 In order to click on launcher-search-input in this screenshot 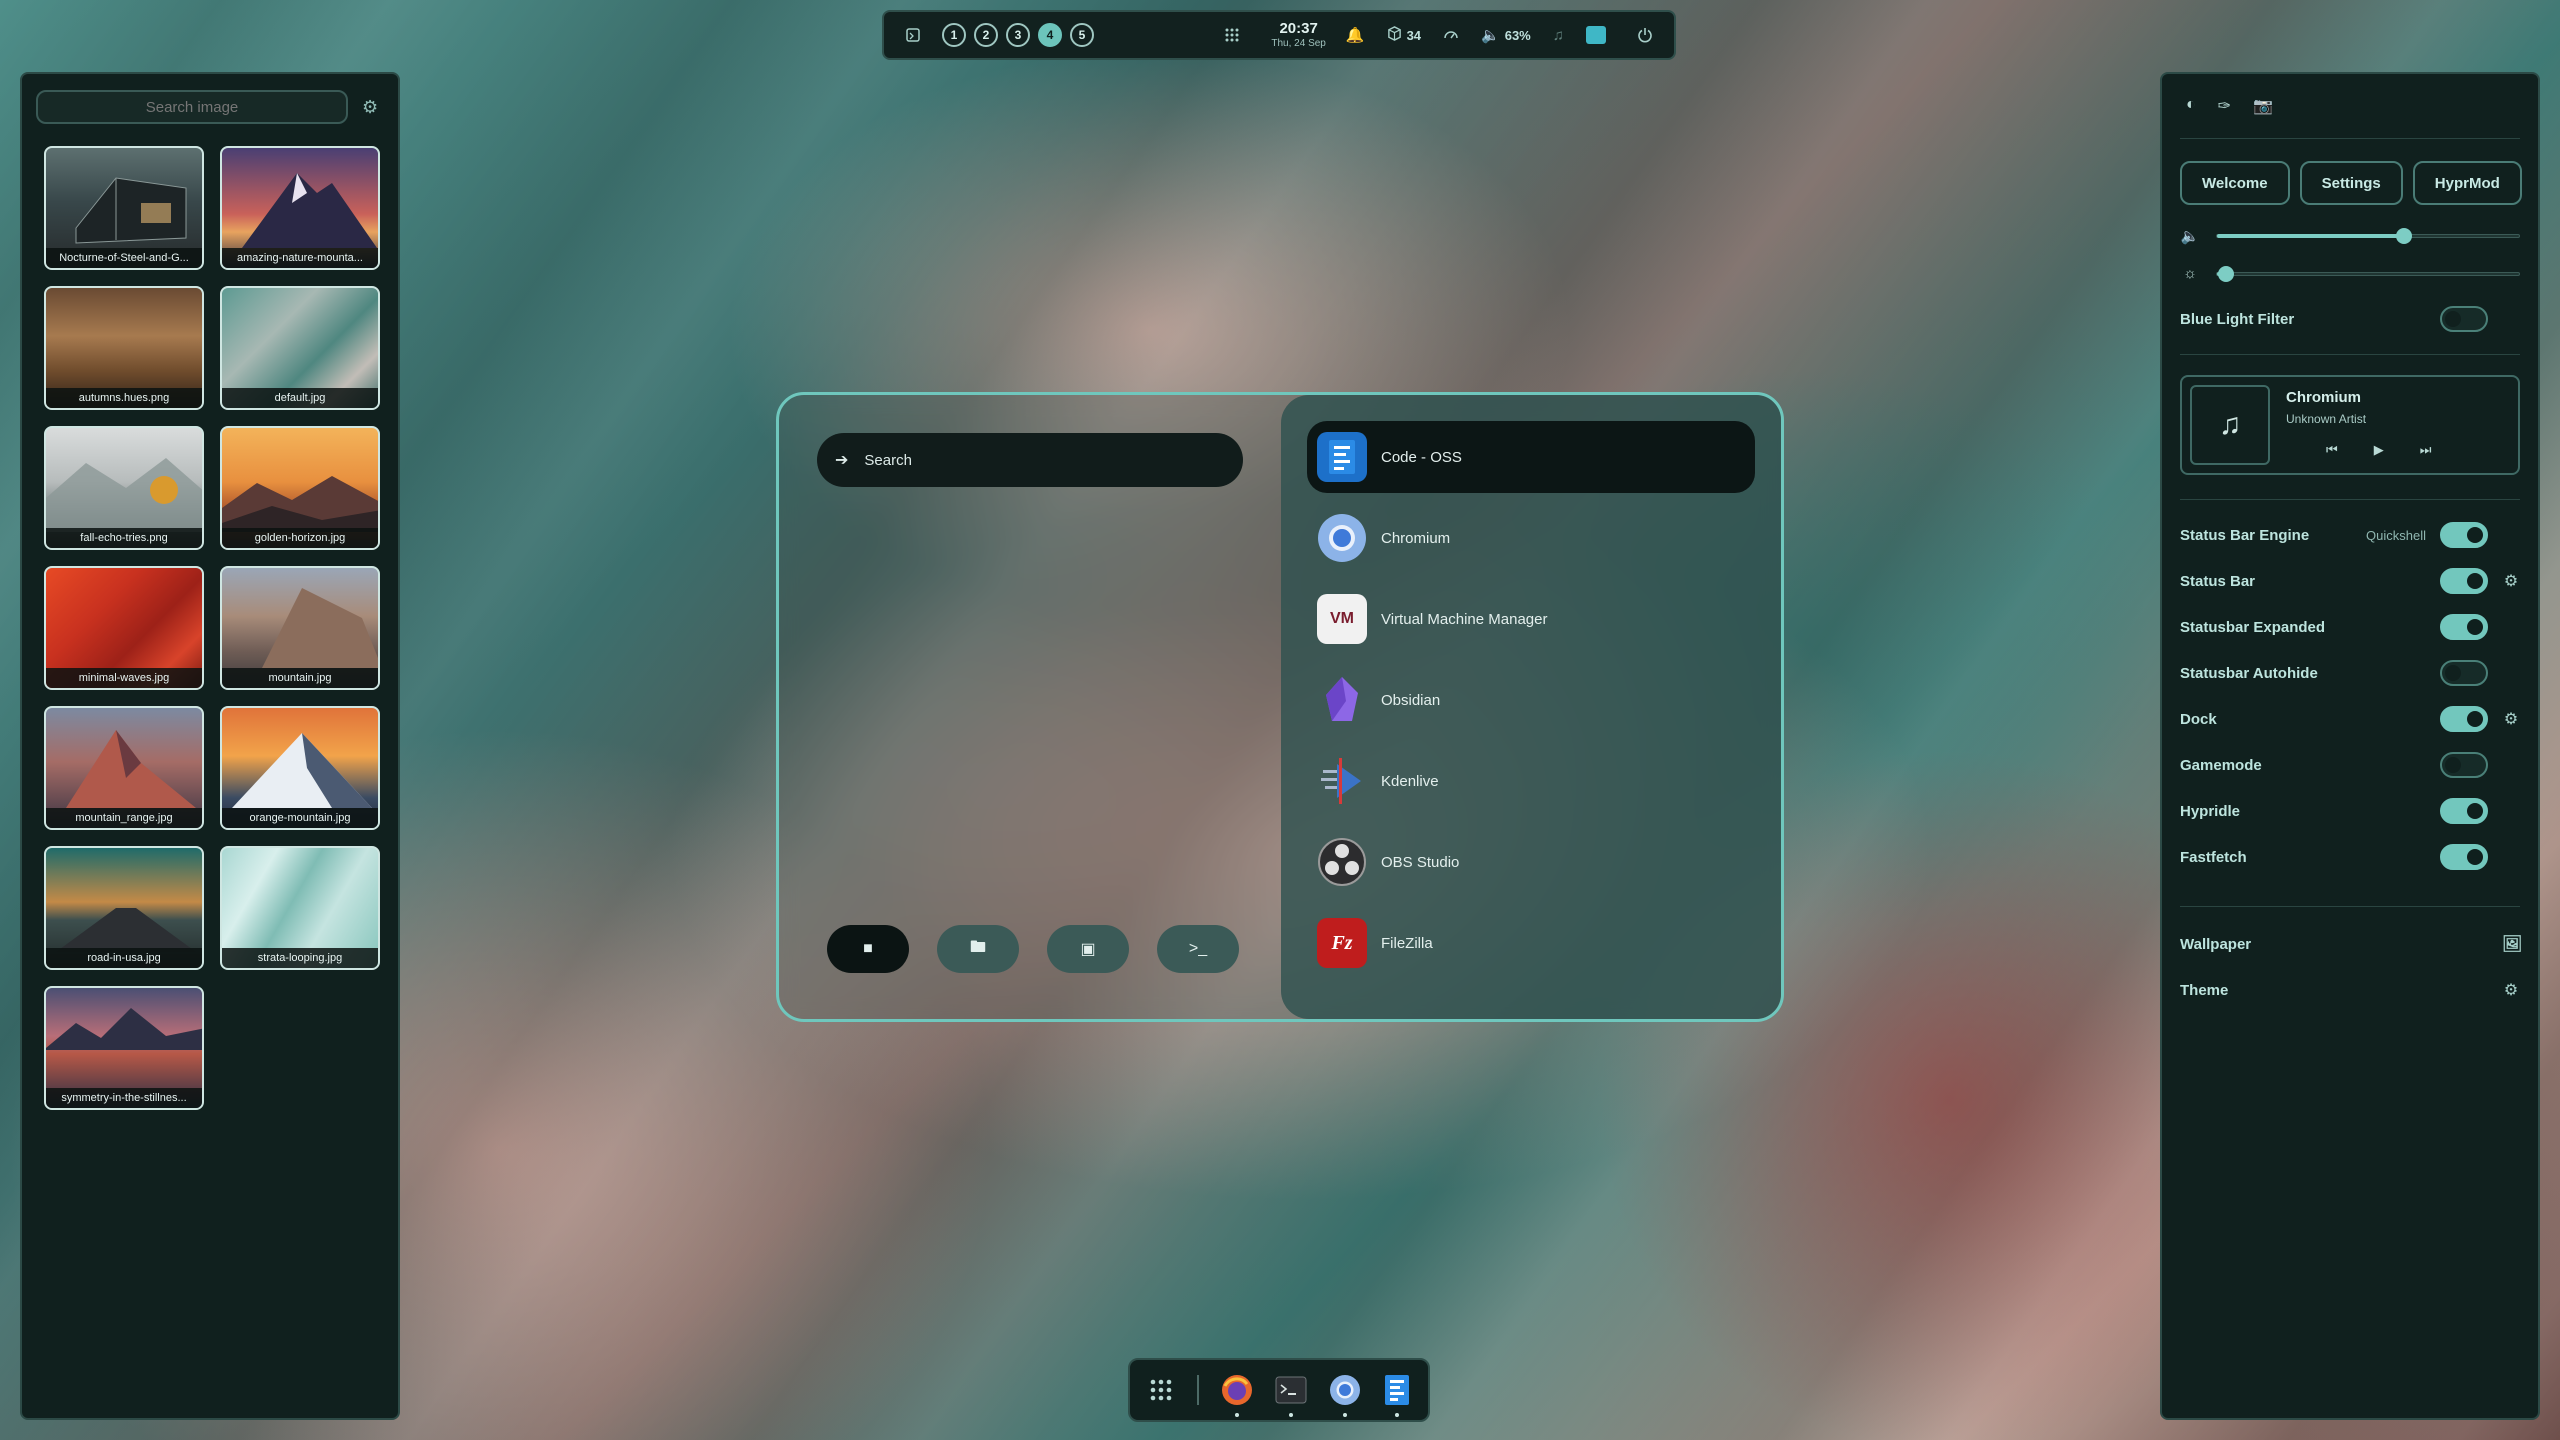, I will do `click(1029, 460)`.